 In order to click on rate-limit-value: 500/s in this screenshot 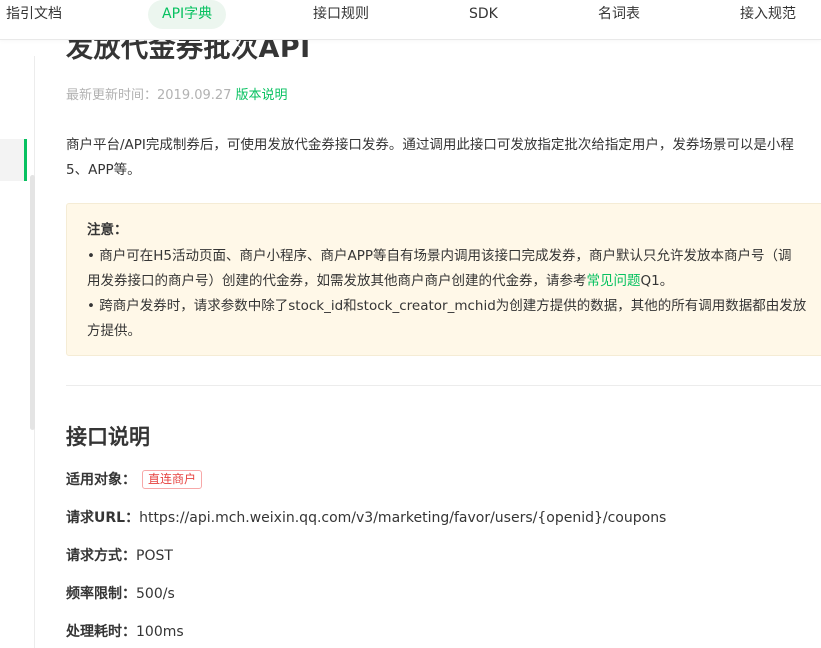, I will do `click(155, 594)`.